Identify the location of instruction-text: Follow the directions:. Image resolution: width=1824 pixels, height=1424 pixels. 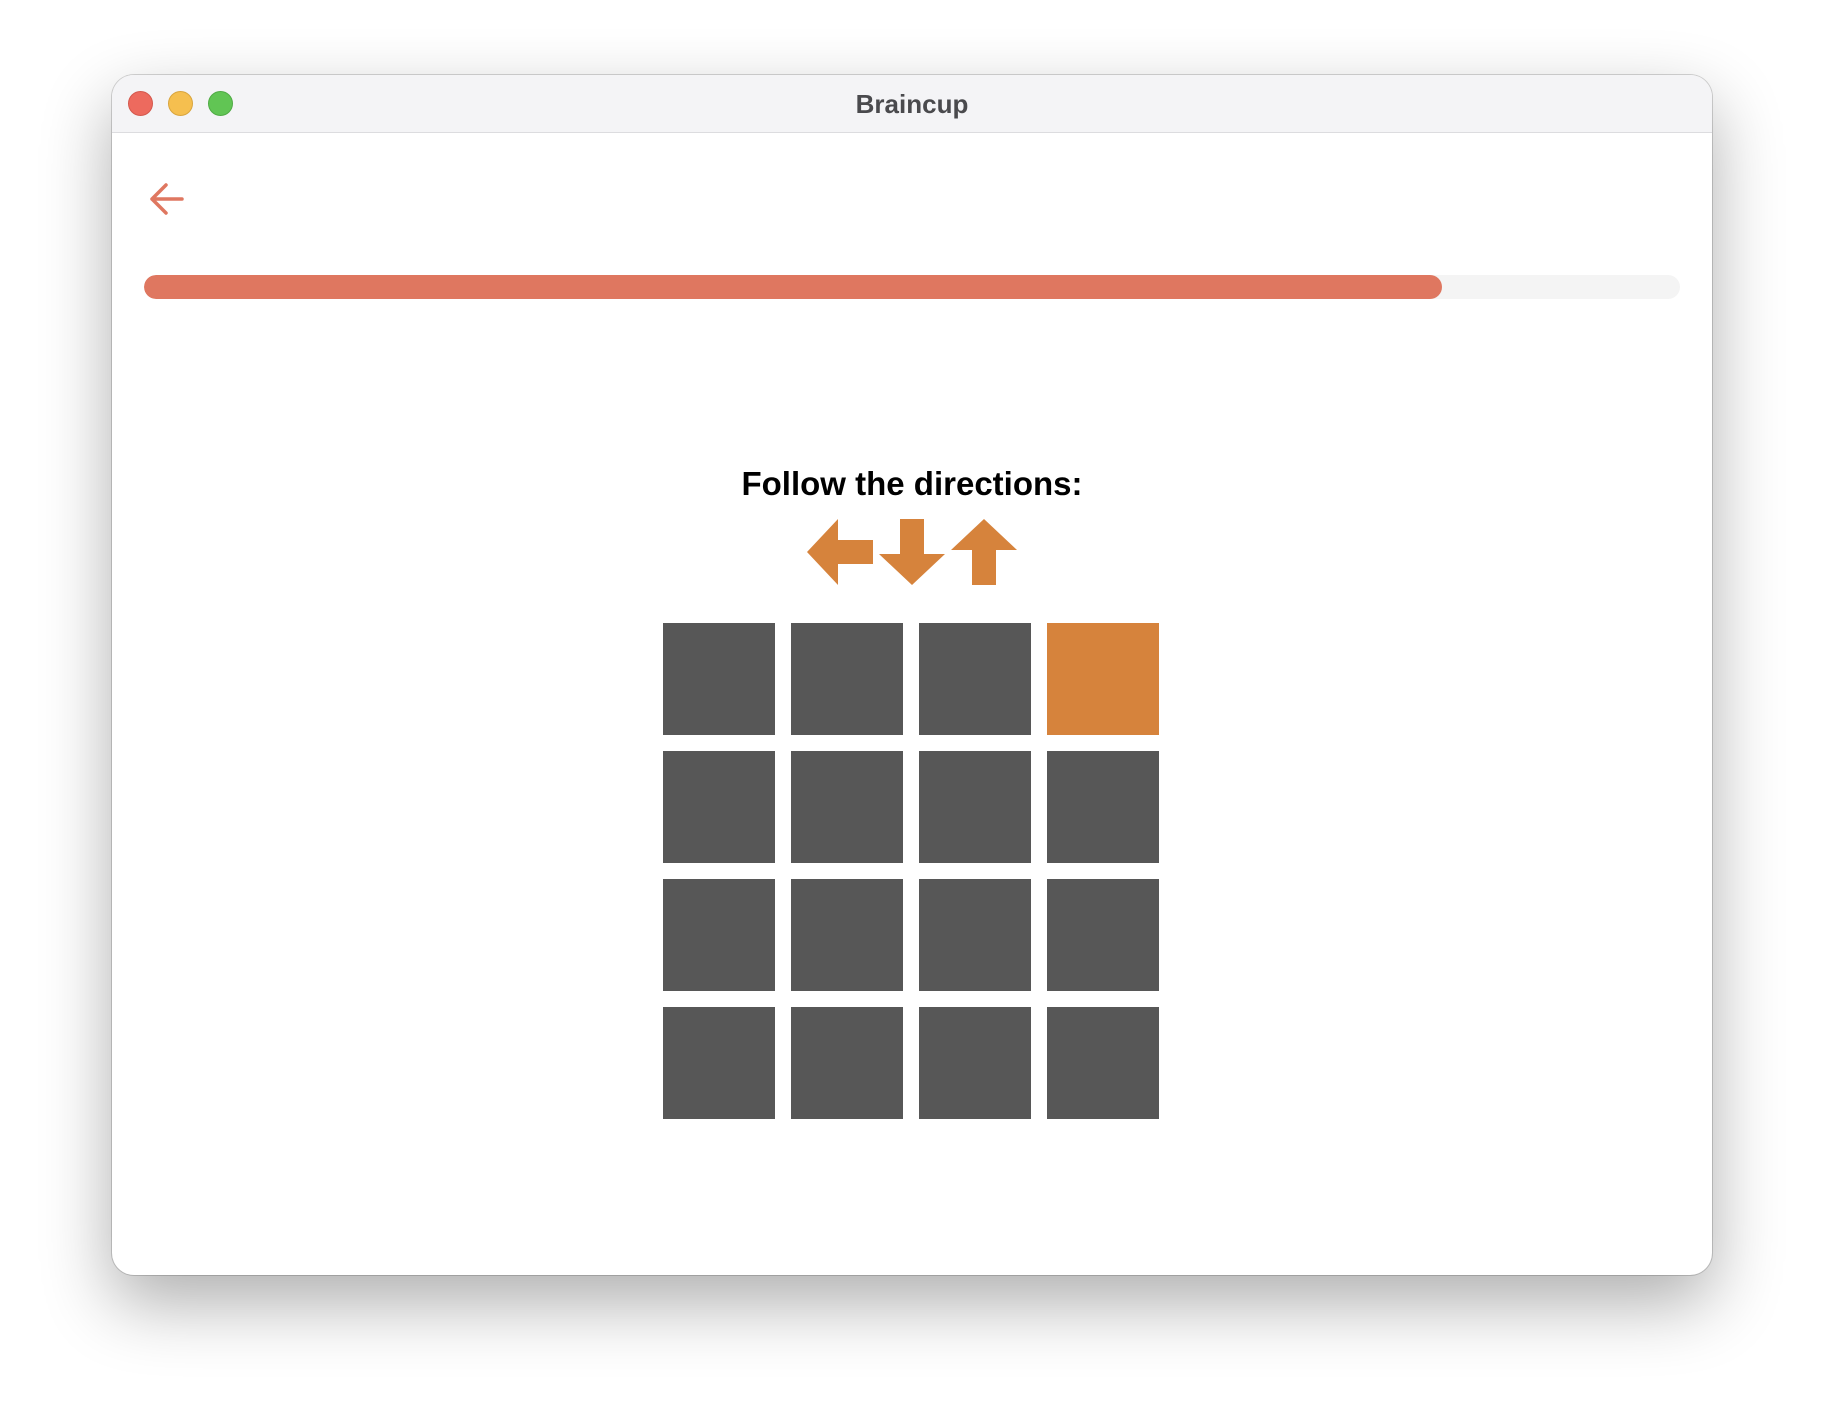
(912, 483).